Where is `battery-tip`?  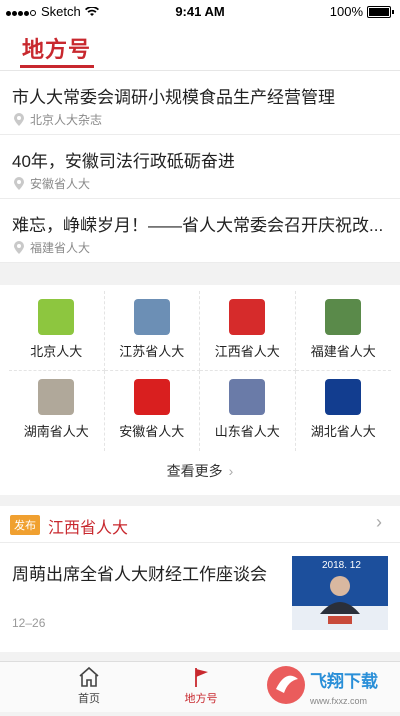 battery-tip is located at coordinates (393, 11).